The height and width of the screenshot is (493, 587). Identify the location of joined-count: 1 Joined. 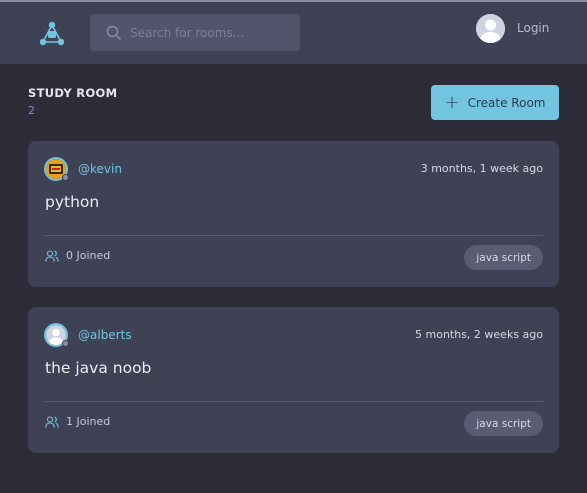
(88, 421).